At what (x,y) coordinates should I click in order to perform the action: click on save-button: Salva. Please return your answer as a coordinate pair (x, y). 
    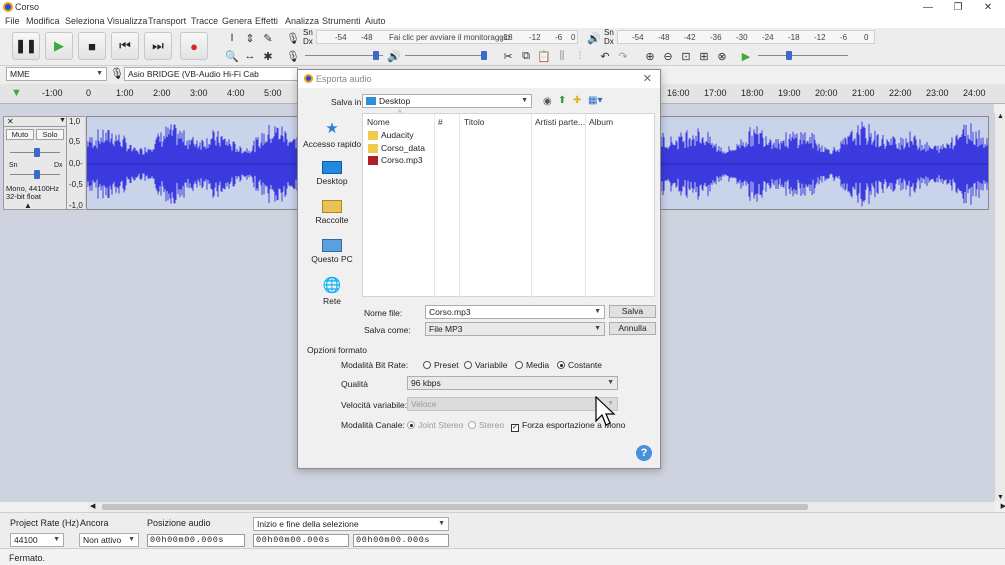
    Looking at the image, I should click on (632, 311).